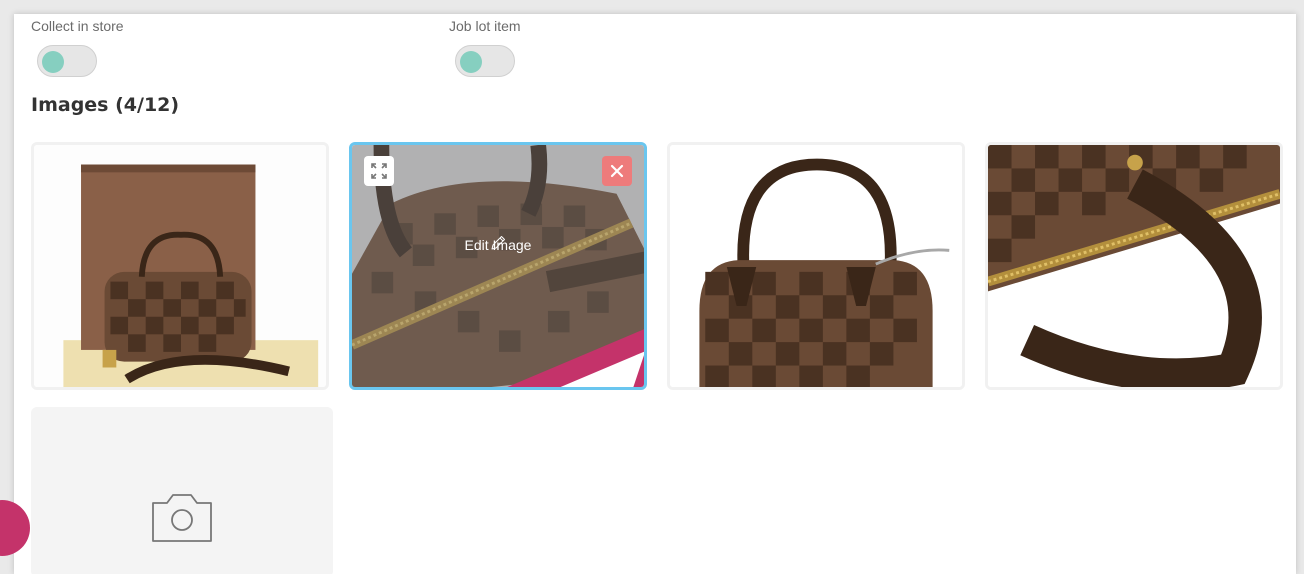 The image size is (1304, 574). I want to click on job-lot-item-toggle, so click(485, 61).